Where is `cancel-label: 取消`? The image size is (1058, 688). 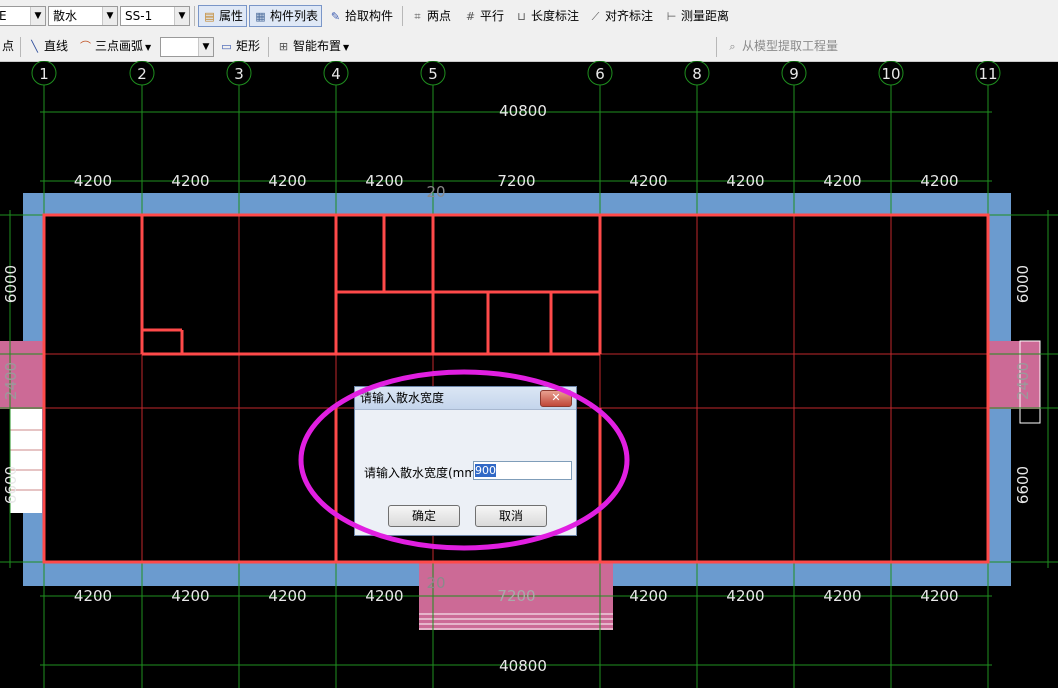 cancel-label: 取消 is located at coordinates (510, 516).